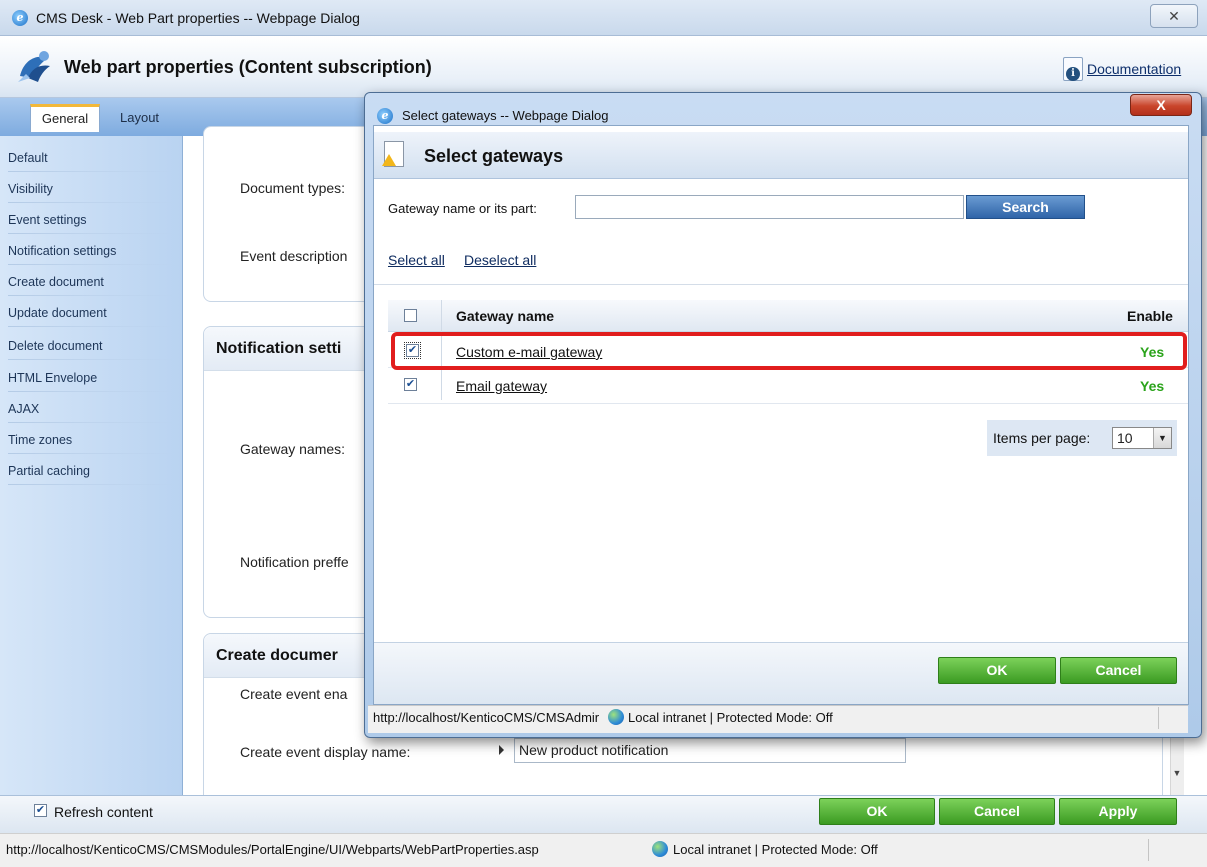 The height and width of the screenshot is (867, 1207). Describe the element at coordinates (1118, 811) in the screenshot. I see `apply-button: Apply` at that location.